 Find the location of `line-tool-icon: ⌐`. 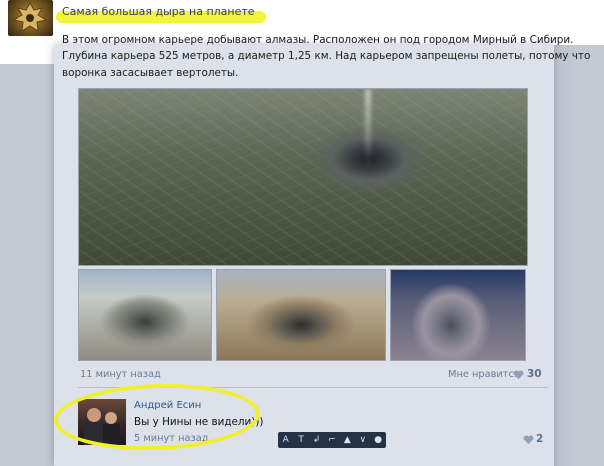

line-tool-icon: ⌐ is located at coordinates (332, 440).